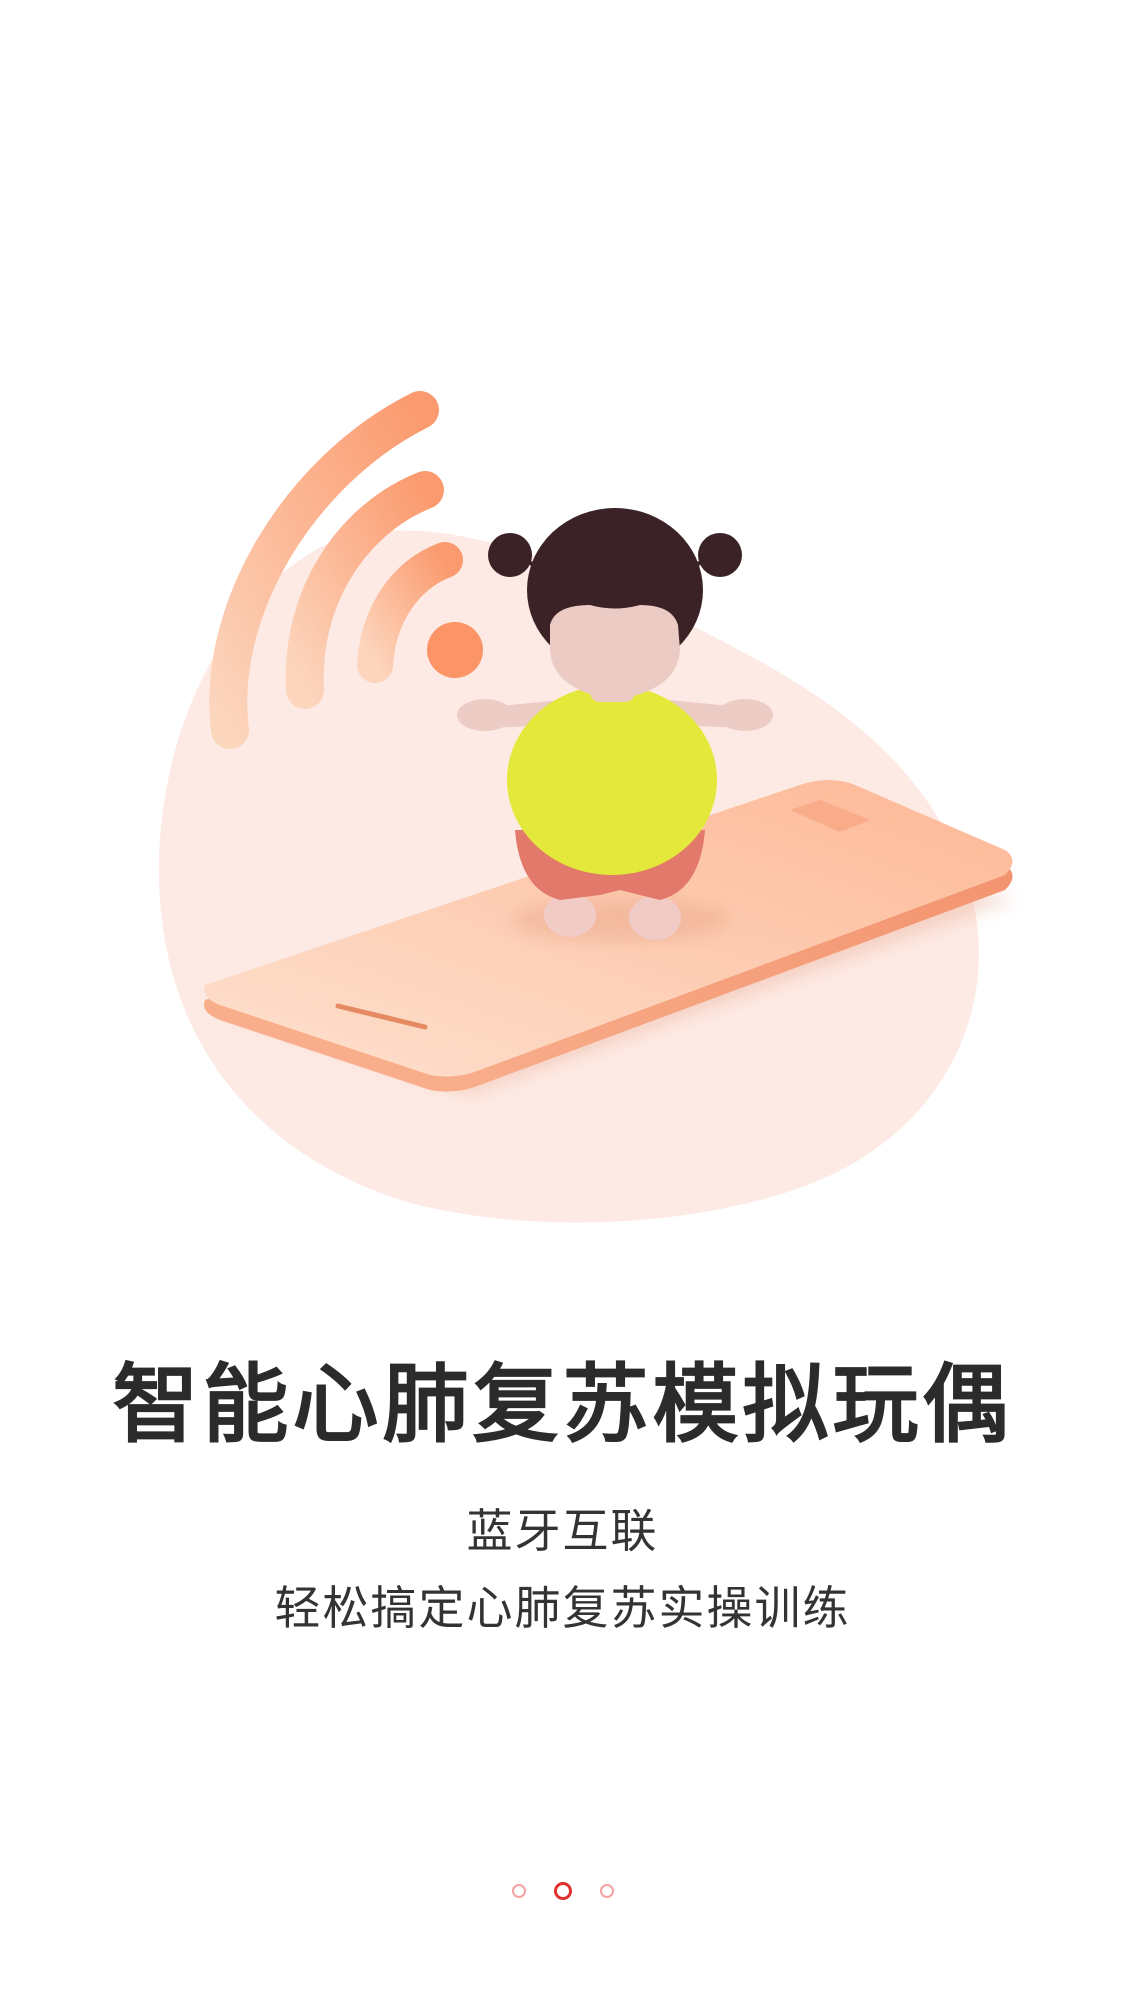 The width and height of the screenshot is (1125, 2001). Describe the element at coordinates (562, 1405) in the screenshot. I see `page-title: 智能心肺复苏模拟玩偶` at that location.